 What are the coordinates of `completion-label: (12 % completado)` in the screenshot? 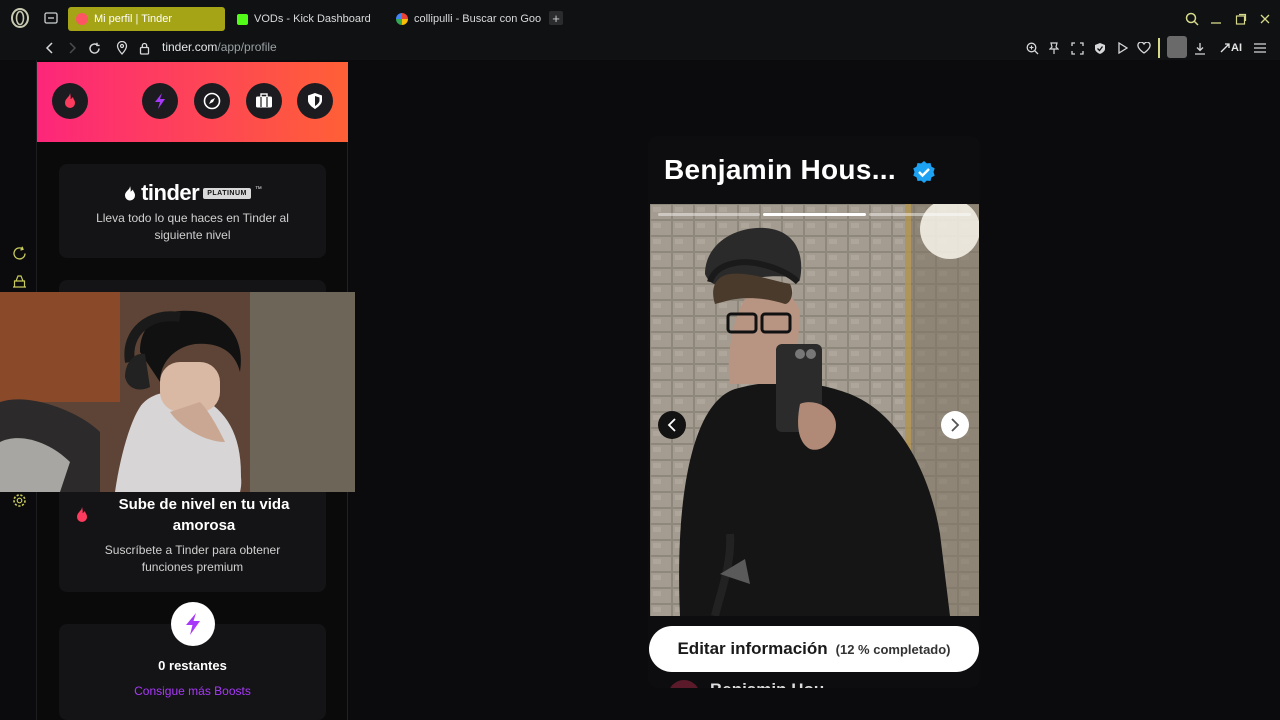 It's located at (893, 649).